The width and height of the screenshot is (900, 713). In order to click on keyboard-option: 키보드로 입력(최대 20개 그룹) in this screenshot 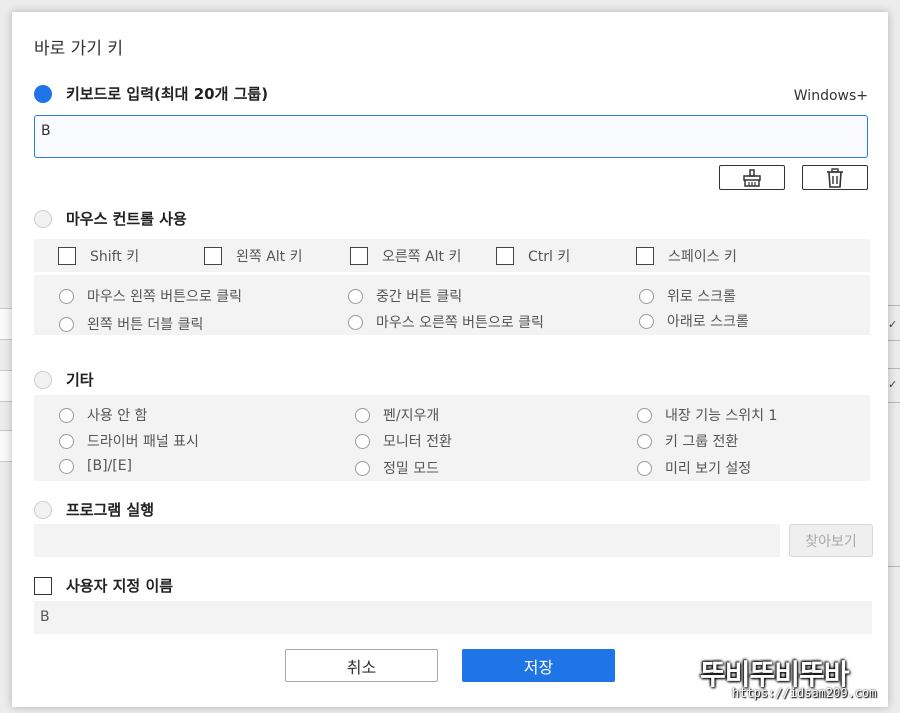, I will do `click(151, 93)`.